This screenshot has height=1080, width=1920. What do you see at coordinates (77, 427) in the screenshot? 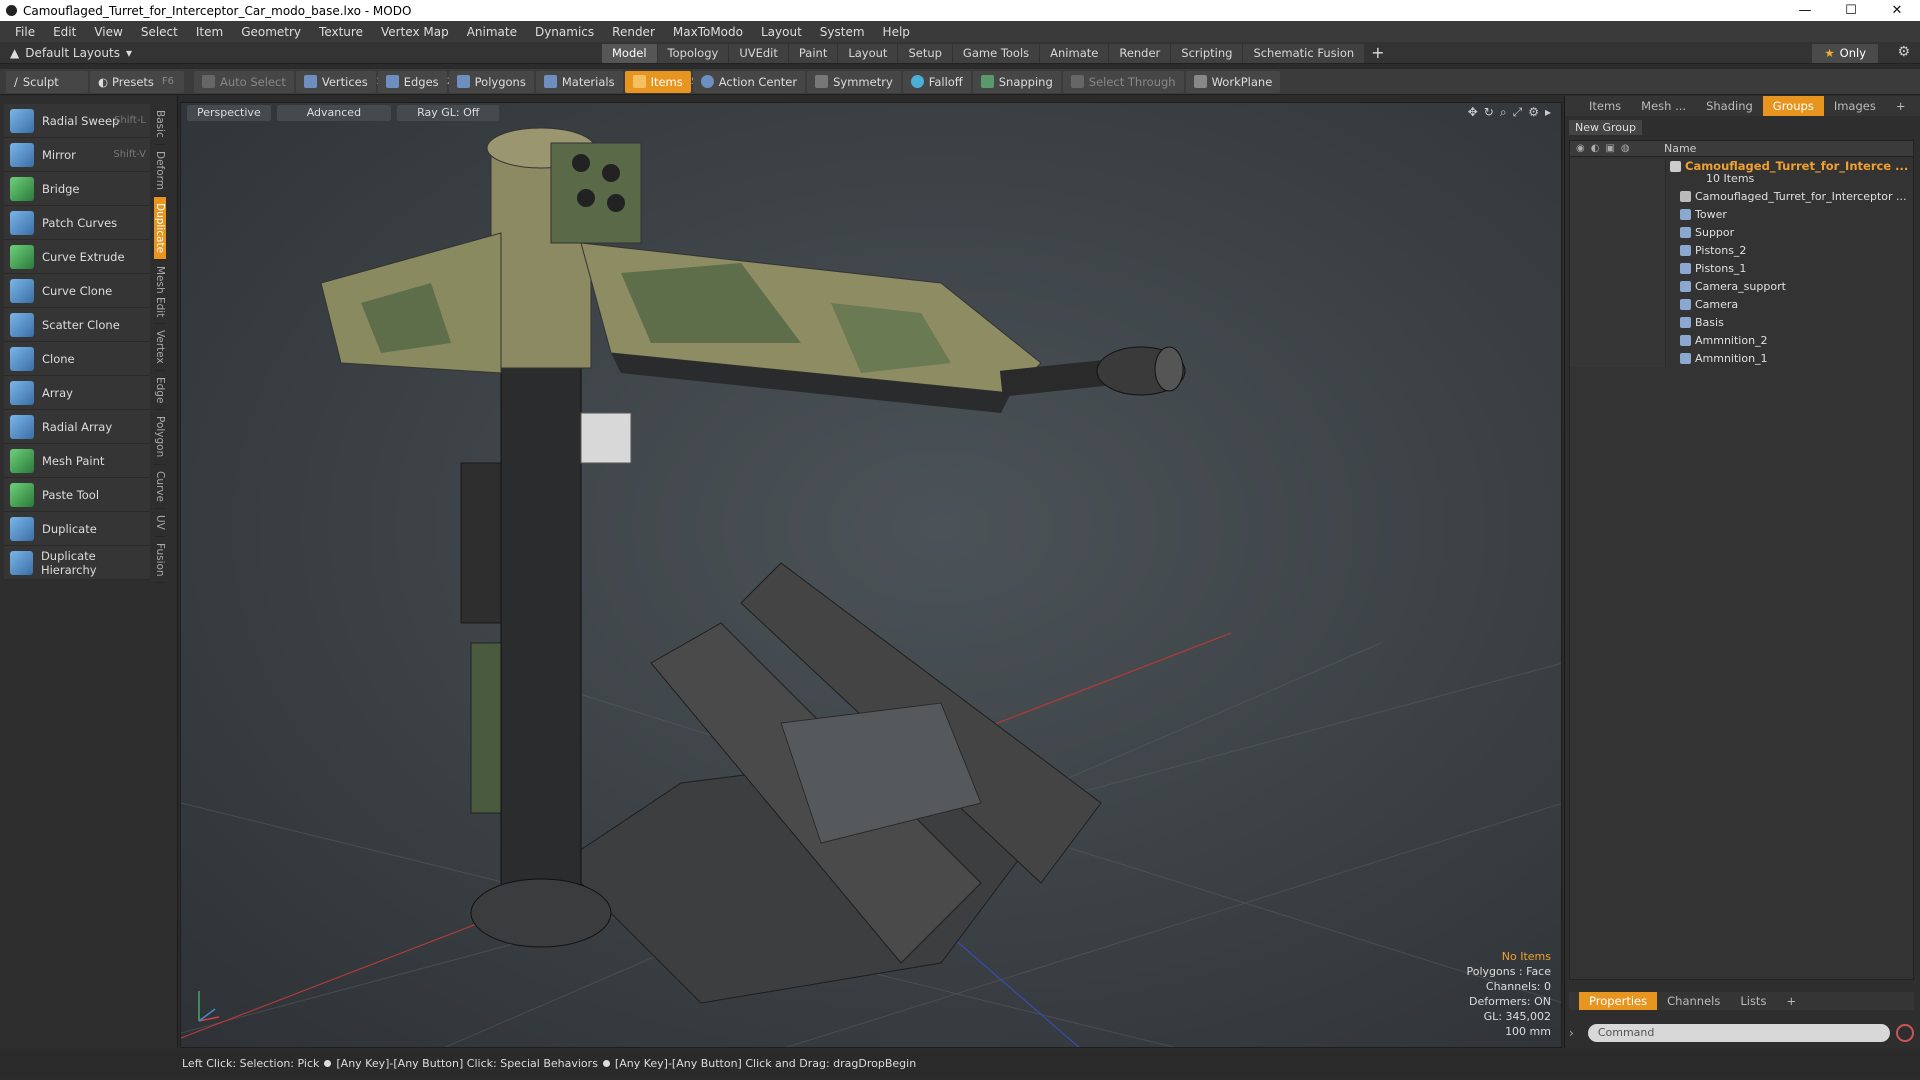
I see `tool-radial-array: Radial Array` at bounding box center [77, 427].